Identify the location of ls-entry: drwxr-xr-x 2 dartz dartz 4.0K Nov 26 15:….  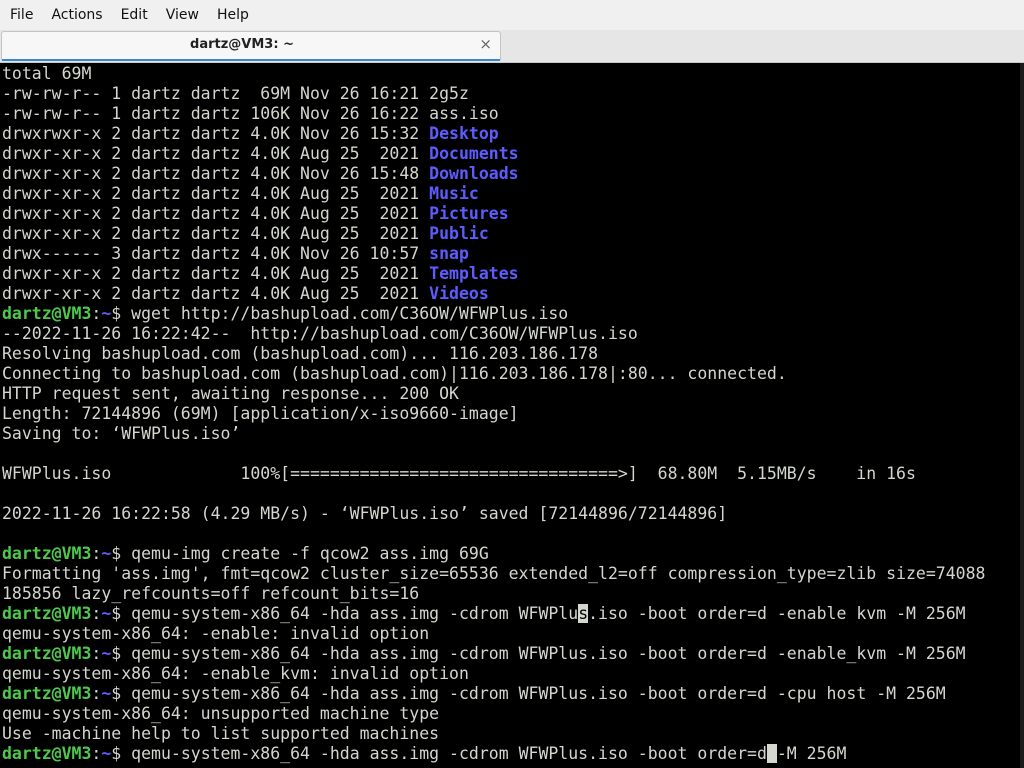
(511, 174).